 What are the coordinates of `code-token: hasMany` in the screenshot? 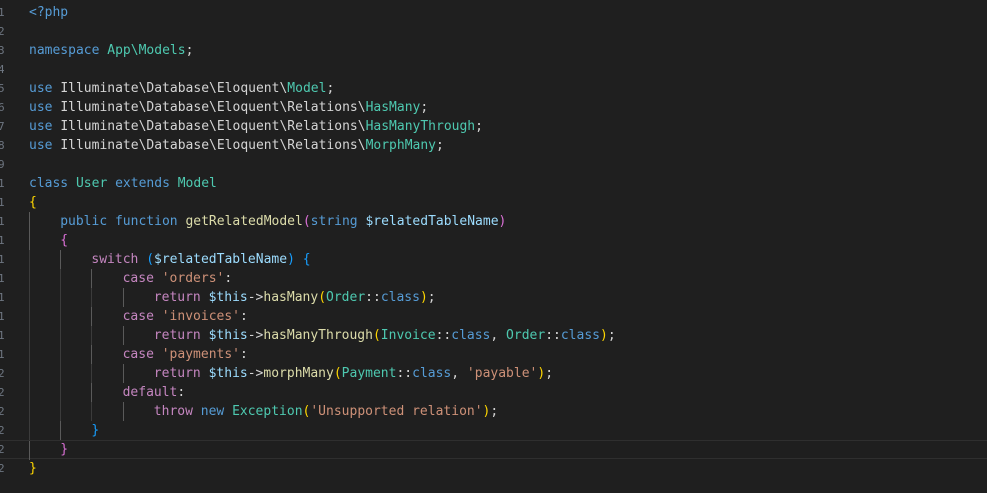 It's located at (291, 297).